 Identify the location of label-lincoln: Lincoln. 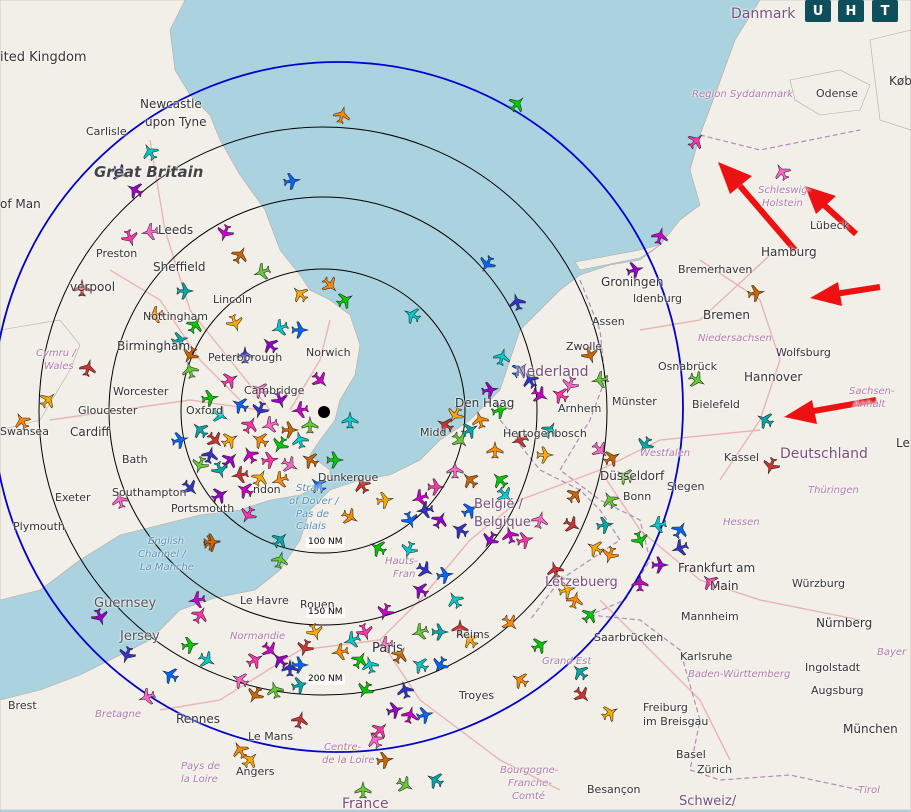
(232, 299).